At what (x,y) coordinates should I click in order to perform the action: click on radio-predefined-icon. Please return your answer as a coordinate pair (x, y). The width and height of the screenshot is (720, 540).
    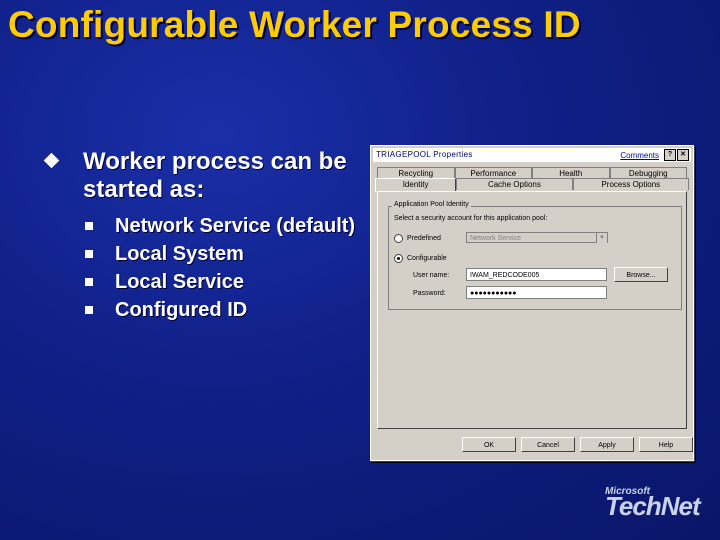
    Looking at the image, I should click on (398, 238).